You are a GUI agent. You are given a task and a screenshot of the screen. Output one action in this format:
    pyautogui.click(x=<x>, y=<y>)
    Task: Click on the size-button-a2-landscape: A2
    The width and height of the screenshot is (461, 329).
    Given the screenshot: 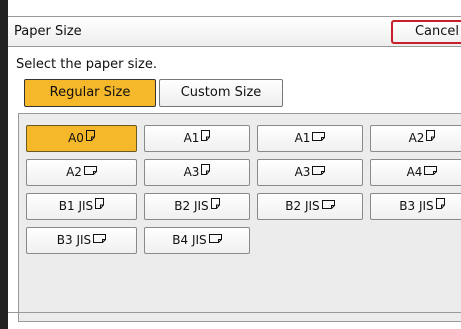 What is the action you would take?
    pyautogui.click(x=81, y=172)
    